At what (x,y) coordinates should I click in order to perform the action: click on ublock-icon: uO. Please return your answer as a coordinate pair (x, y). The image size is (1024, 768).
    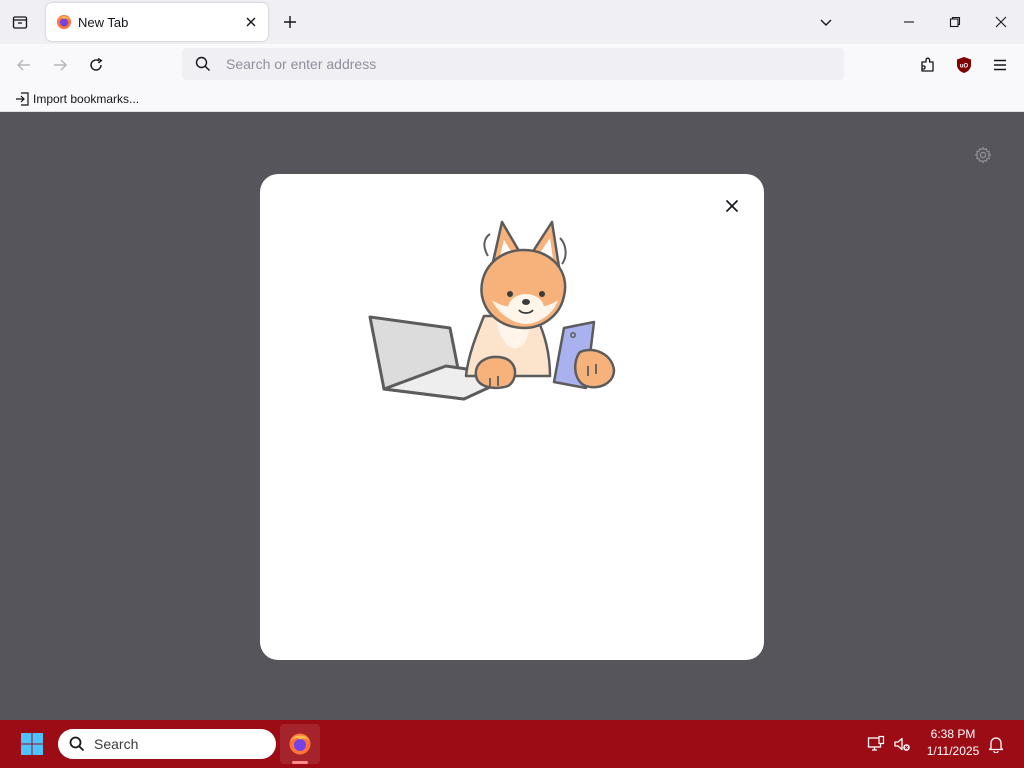
    Looking at the image, I should click on (964, 65).